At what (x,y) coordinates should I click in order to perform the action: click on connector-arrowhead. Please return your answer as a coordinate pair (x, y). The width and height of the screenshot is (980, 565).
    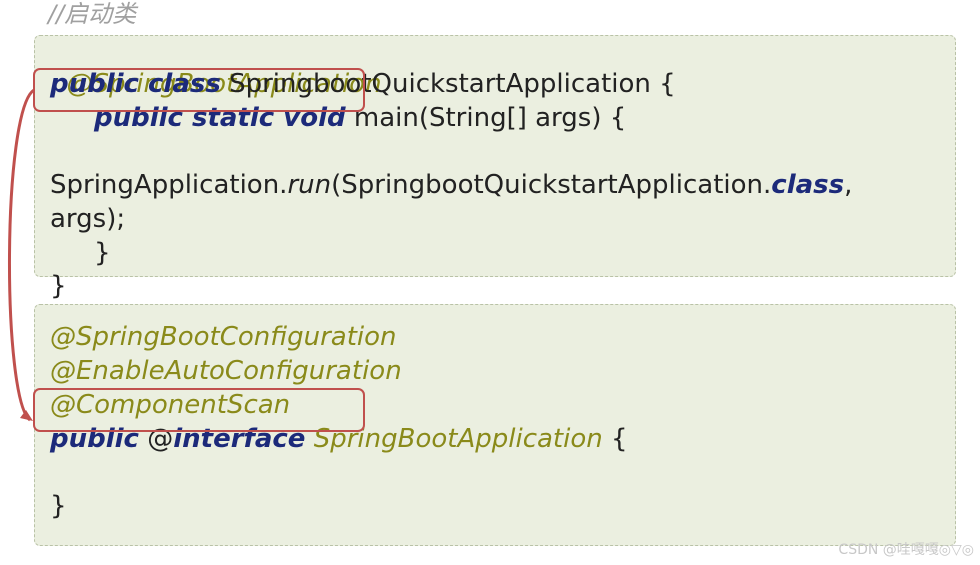
    Looking at the image, I should click on (26, 415).